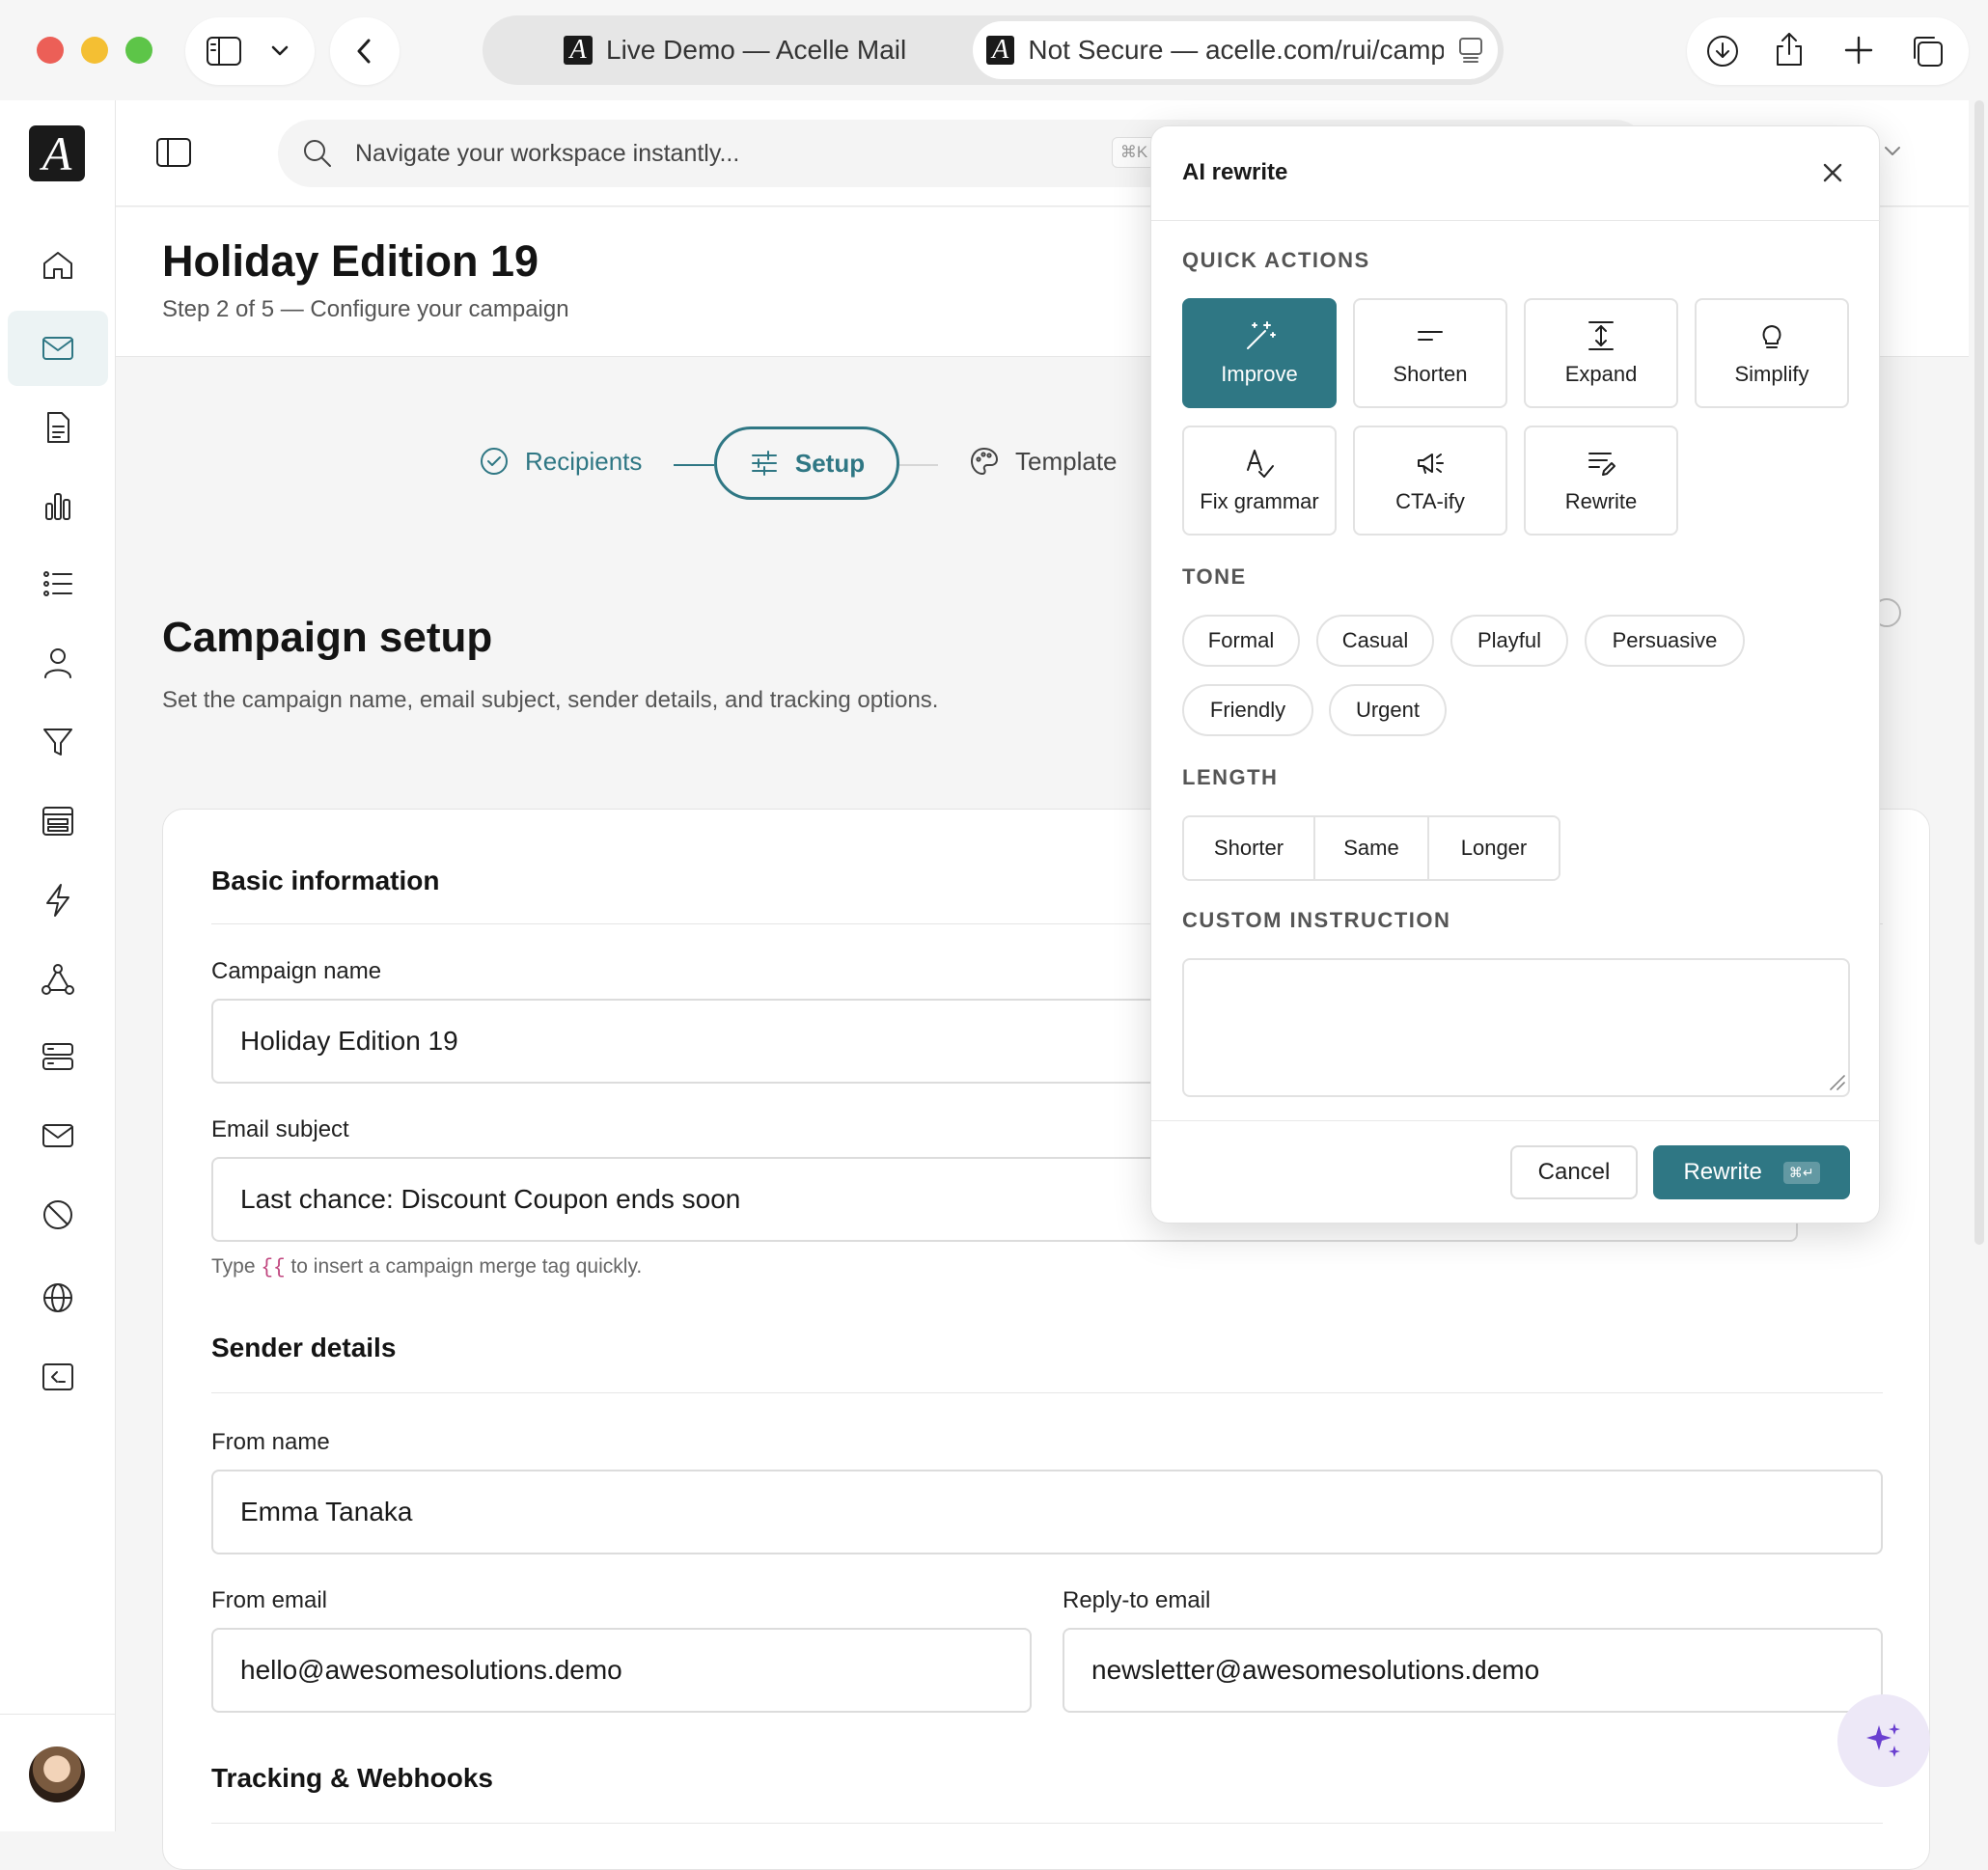 This screenshot has width=1988, height=1870. I want to click on sidebar-item-domains, so click(58, 1297).